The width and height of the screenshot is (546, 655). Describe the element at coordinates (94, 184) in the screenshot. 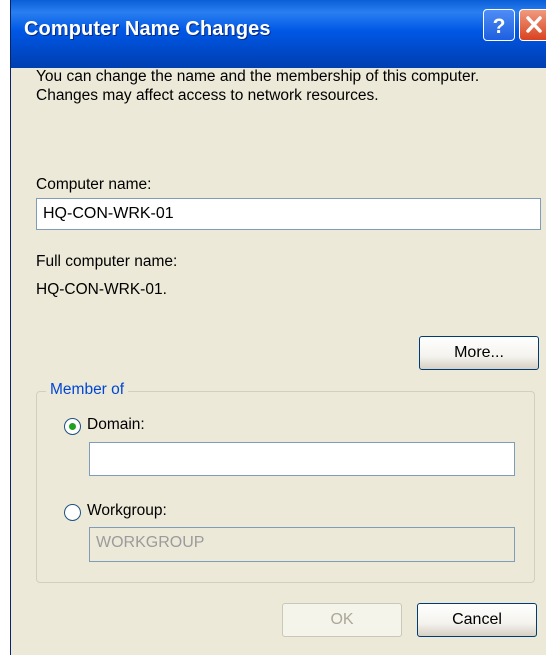

I see `computer-name-label: Computer name:` at that location.